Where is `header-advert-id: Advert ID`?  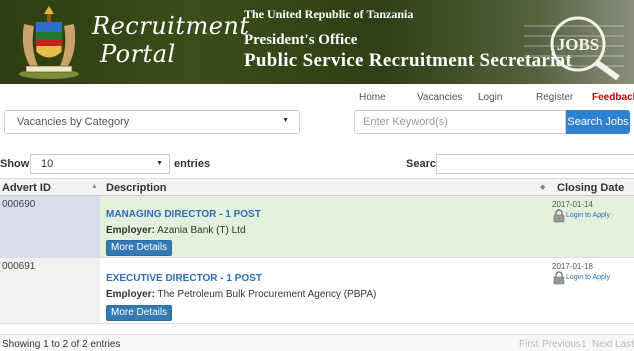
header-advert-id: Advert ID is located at coordinates (26, 188).